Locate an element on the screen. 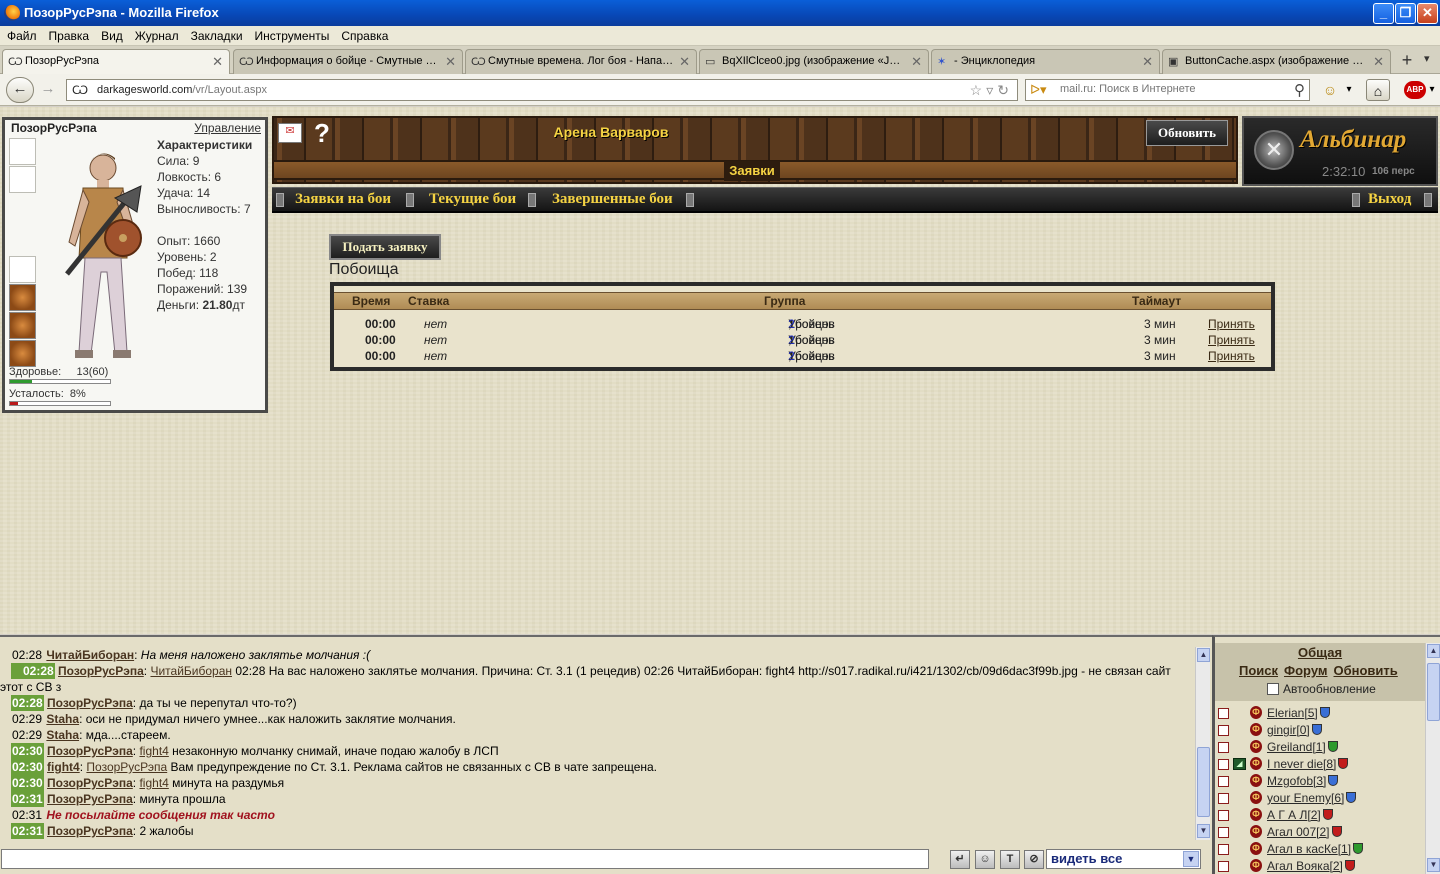 The image size is (1440, 874). menu-help: Справка is located at coordinates (364, 34).